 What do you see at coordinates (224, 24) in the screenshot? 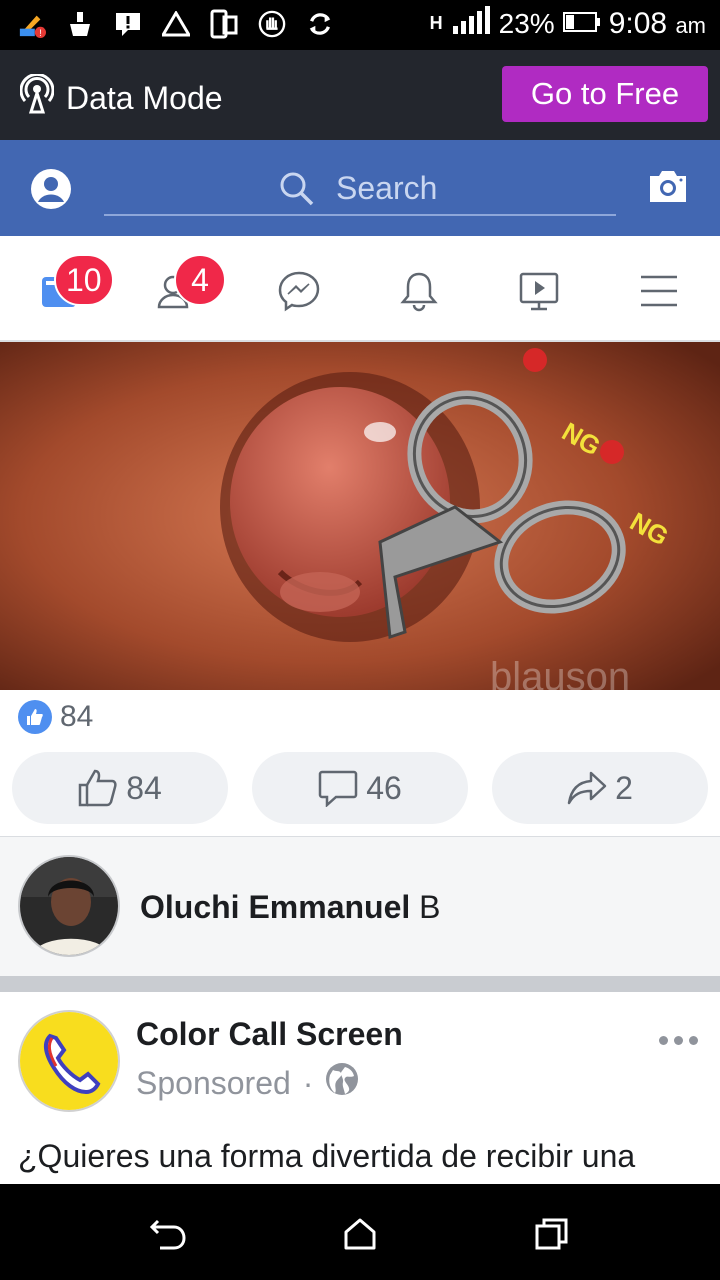
I see `screen-mirror-icon` at bounding box center [224, 24].